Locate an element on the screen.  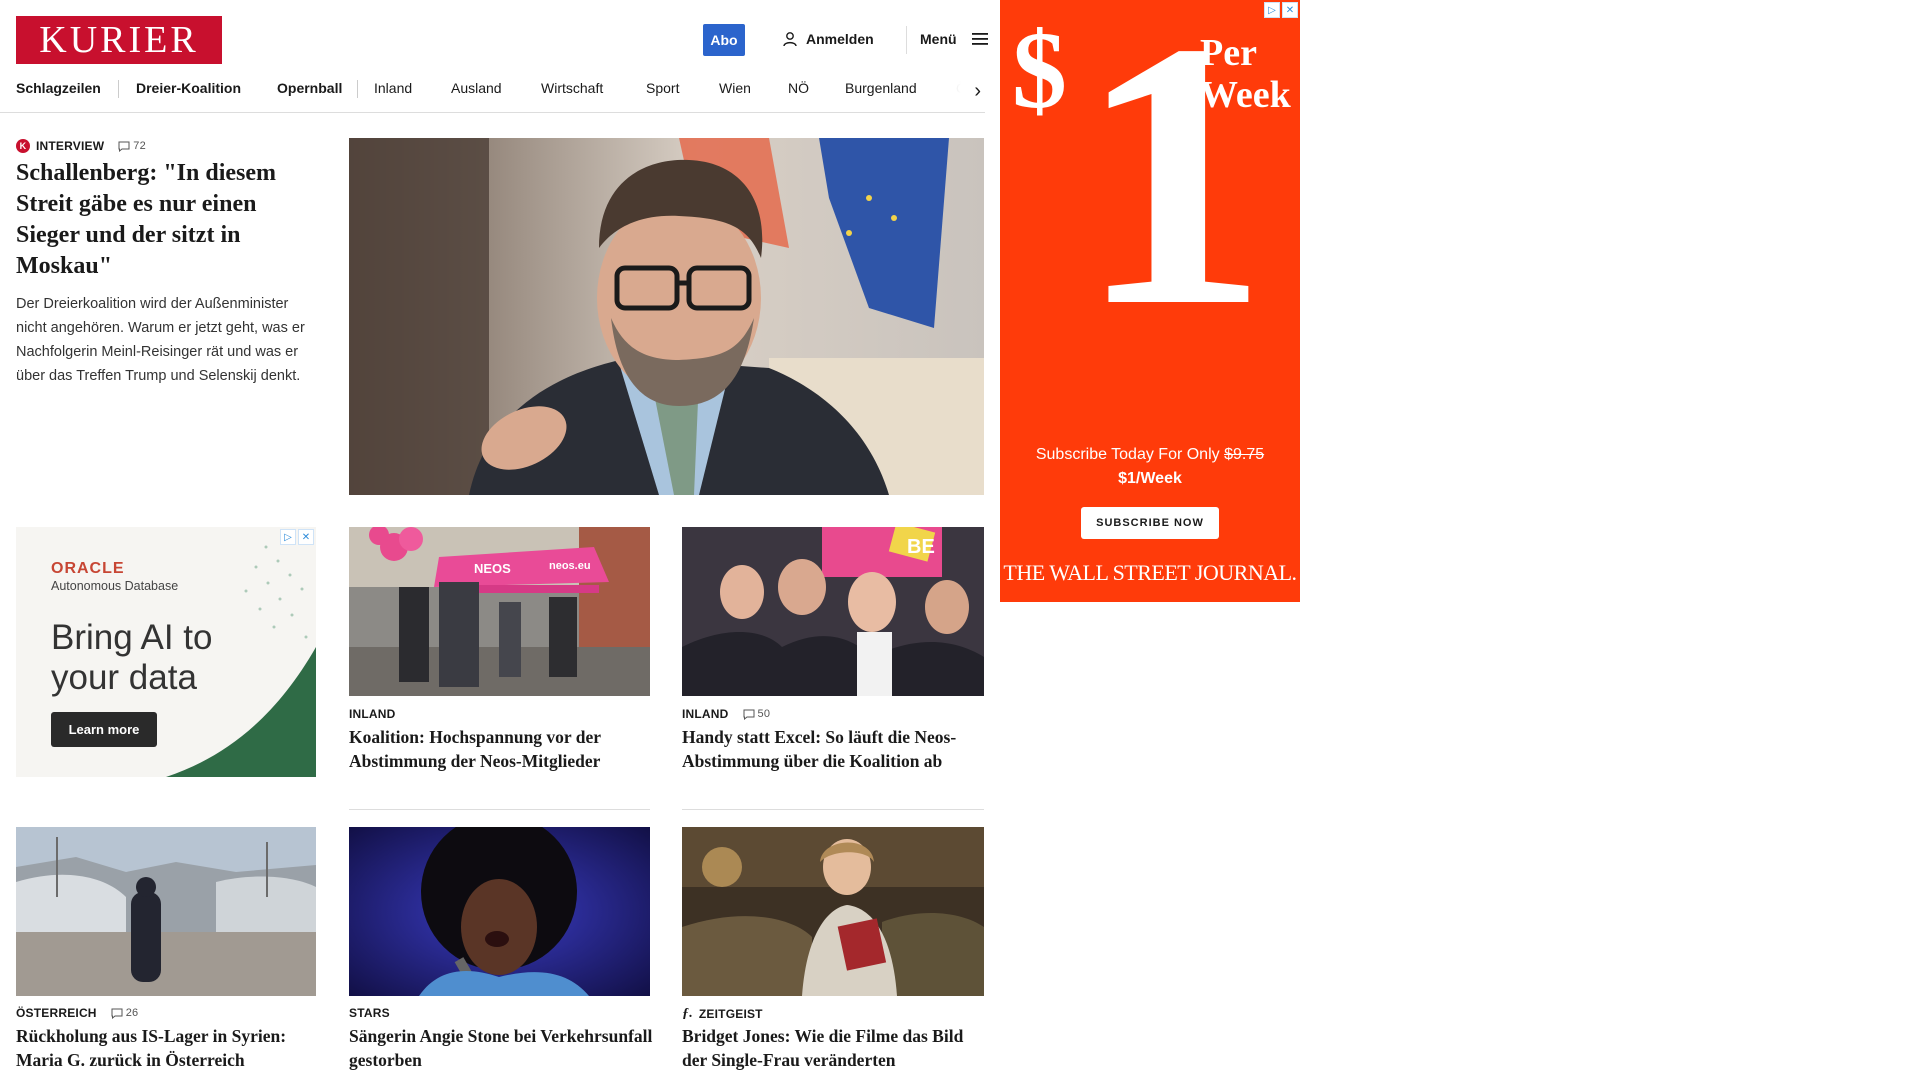
syria-camp-photo is located at coordinates (166, 911).